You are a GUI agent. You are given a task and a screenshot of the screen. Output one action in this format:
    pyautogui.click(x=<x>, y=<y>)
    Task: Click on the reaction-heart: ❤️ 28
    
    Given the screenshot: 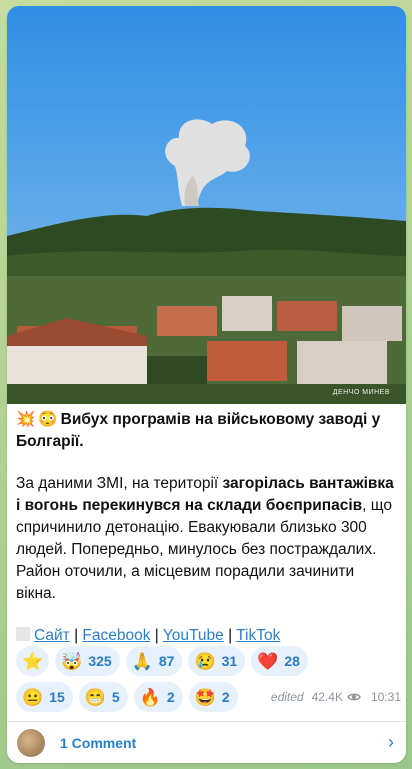 What is the action you would take?
    pyautogui.click(x=279, y=661)
    